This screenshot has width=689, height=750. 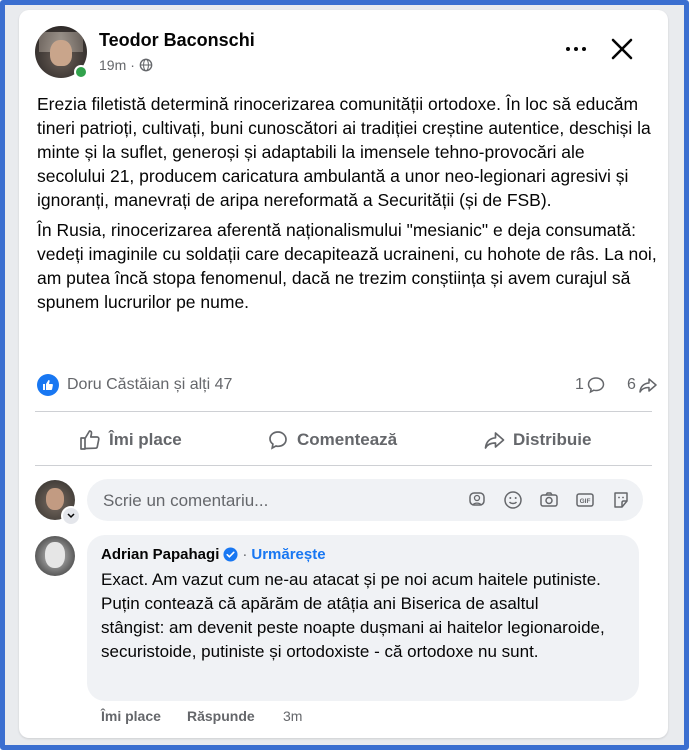 What do you see at coordinates (288, 554) in the screenshot?
I see `follow-link: Urmărește` at bounding box center [288, 554].